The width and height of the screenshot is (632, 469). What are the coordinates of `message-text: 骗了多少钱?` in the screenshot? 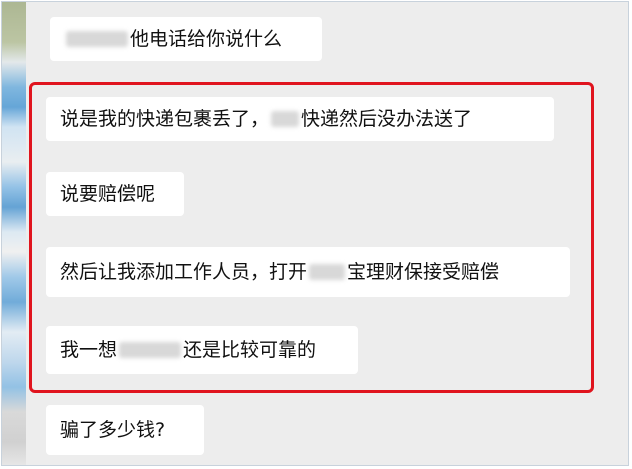 It's located at (113, 430).